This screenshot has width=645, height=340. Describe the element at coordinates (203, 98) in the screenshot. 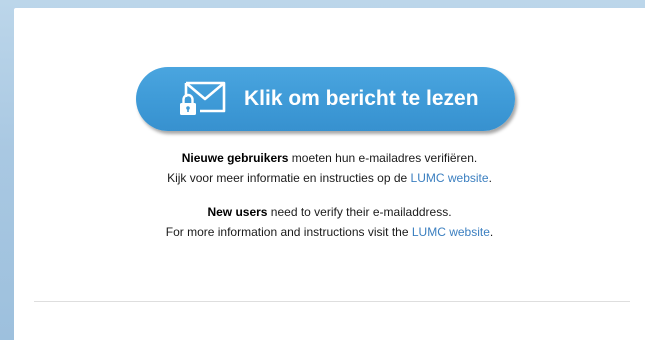

I see `envelope-lock-icon` at that location.